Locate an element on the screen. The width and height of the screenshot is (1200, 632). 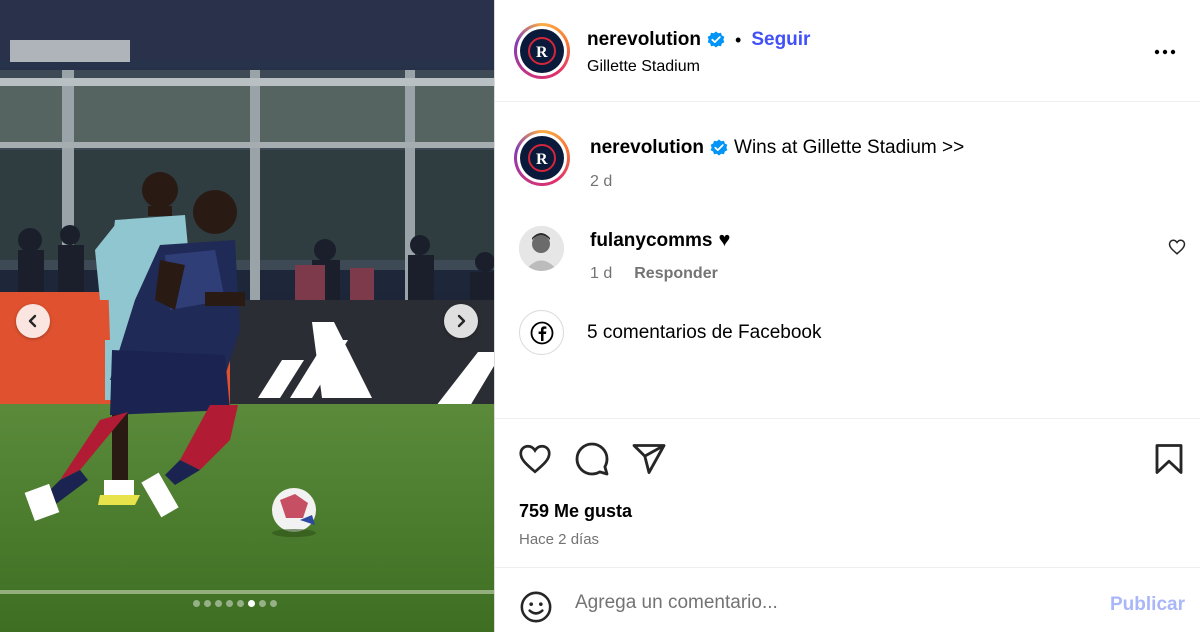
share-icon is located at coordinates (649, 459).